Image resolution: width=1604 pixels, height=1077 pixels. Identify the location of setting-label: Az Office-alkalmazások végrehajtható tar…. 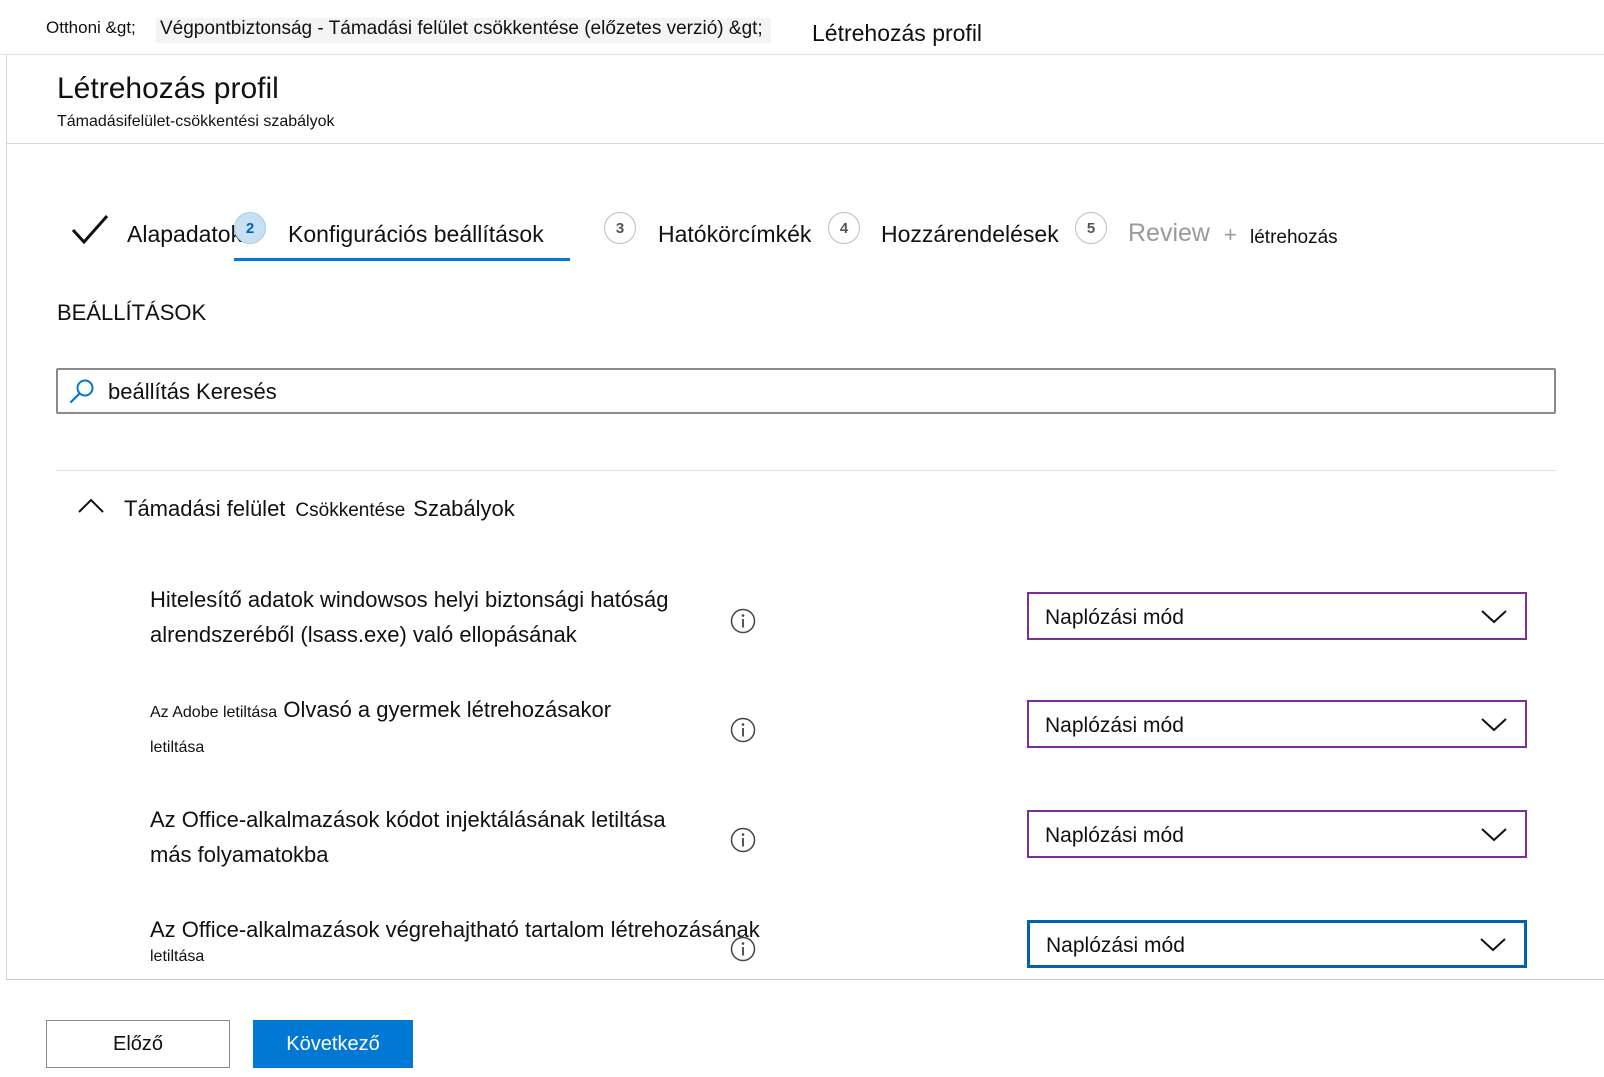
(470, 939).